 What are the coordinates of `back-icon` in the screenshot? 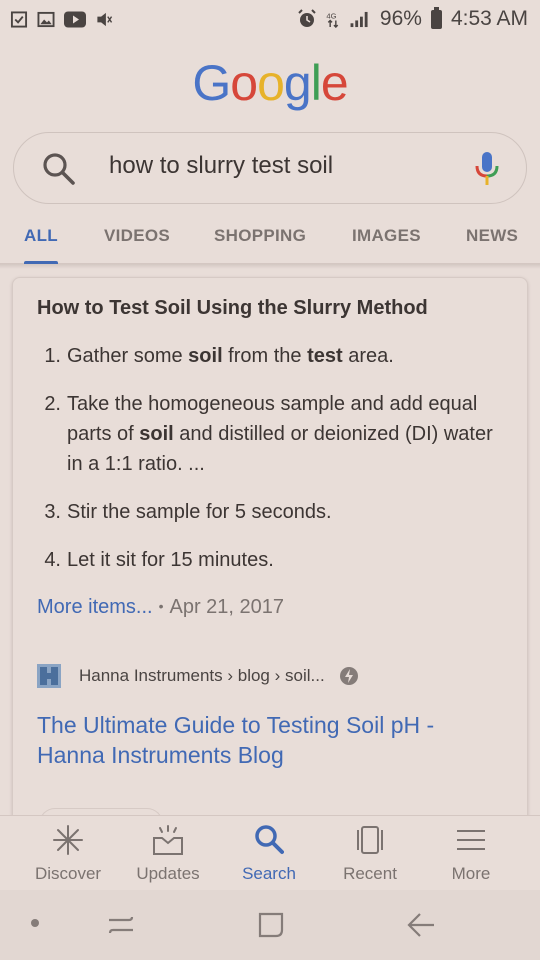 It's located at (422, 925).